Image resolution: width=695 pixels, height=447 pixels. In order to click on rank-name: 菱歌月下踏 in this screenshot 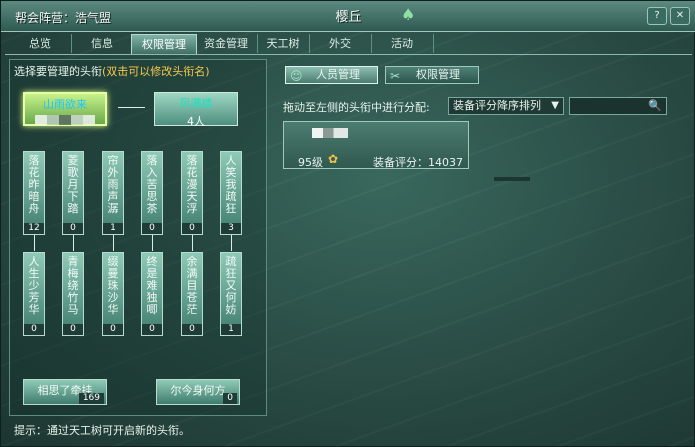, I will do `click(73, 184)`.